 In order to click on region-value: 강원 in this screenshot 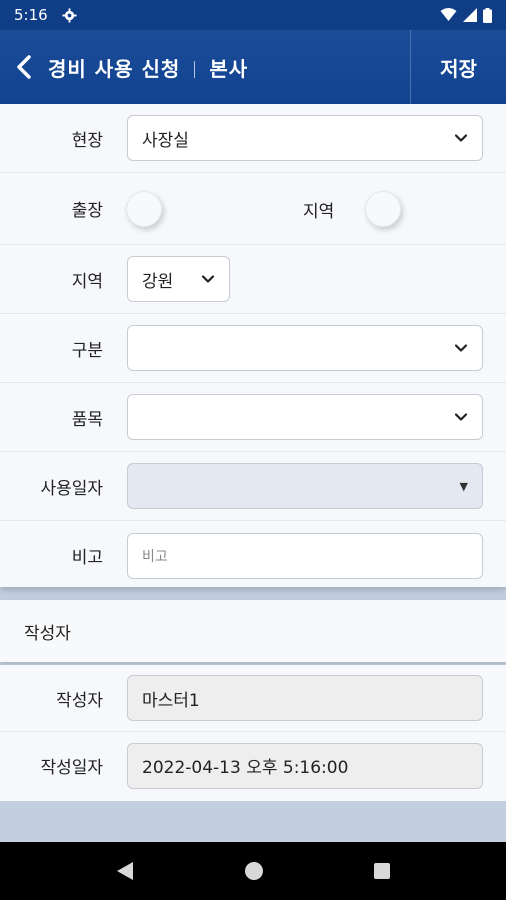, I will do `click(158, 281)`.